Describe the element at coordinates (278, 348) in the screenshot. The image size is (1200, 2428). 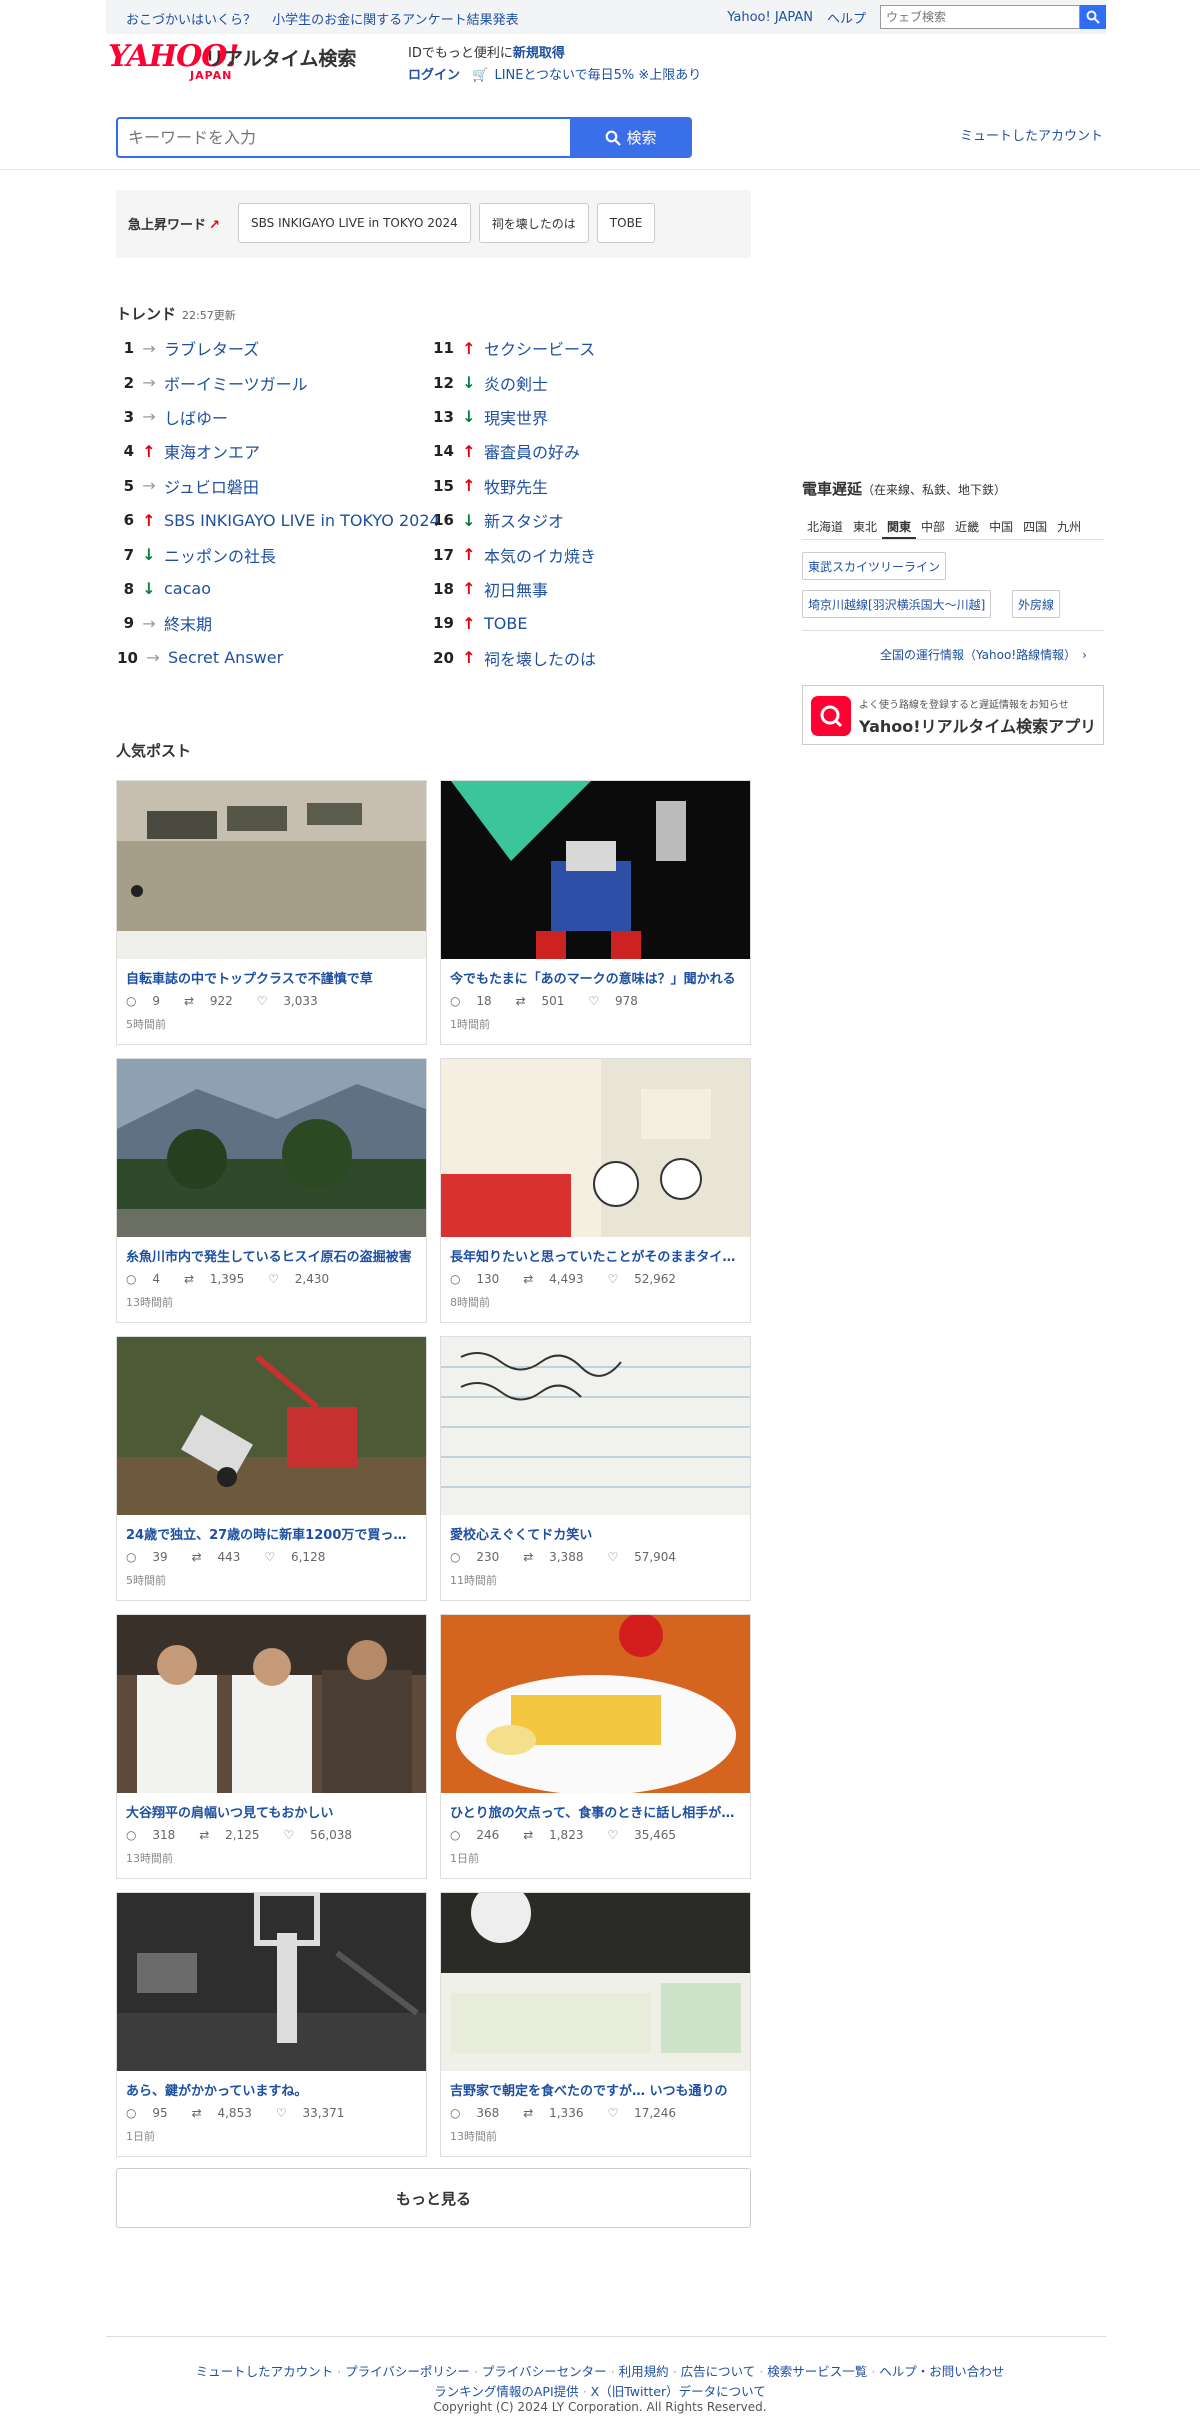
I see `trend-row: 1 → ラブレターズ` at that location.